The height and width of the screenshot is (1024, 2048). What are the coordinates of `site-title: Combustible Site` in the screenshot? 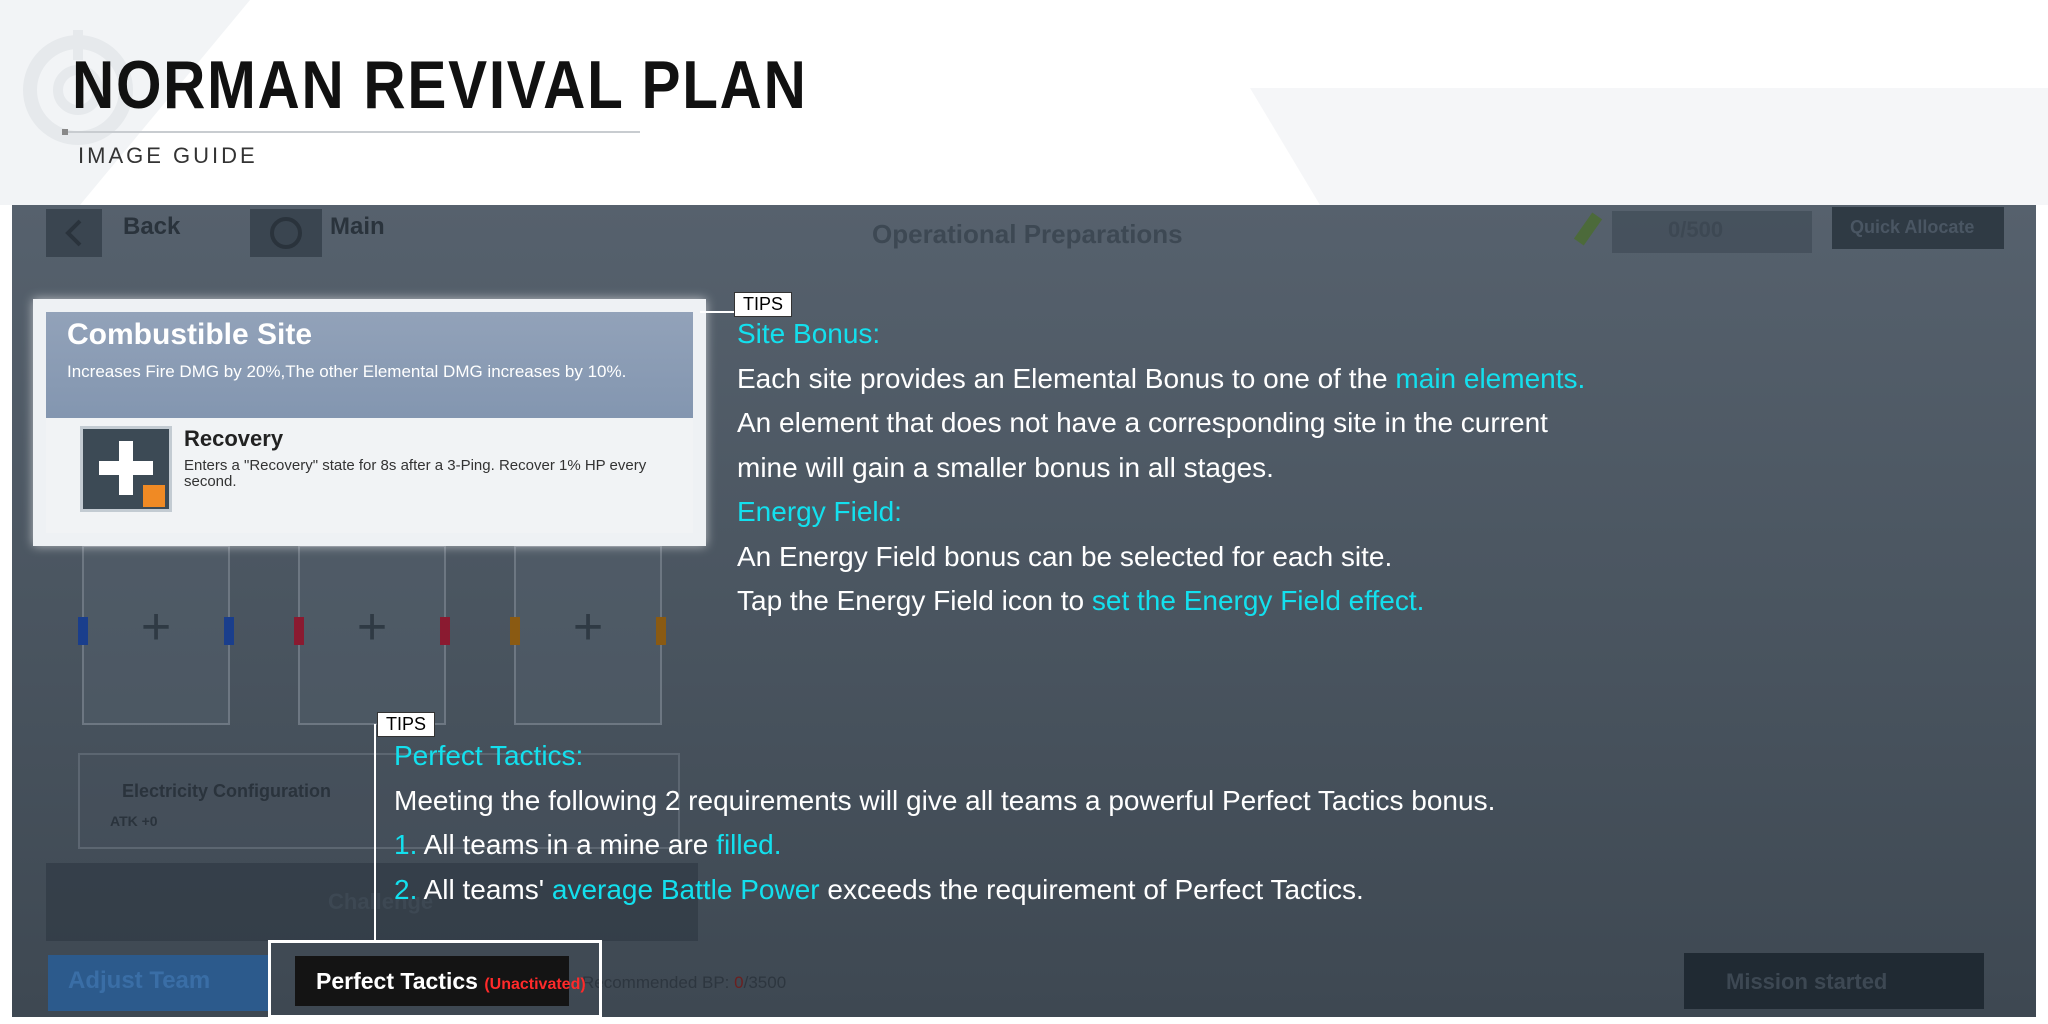 It's located at (190, 334).